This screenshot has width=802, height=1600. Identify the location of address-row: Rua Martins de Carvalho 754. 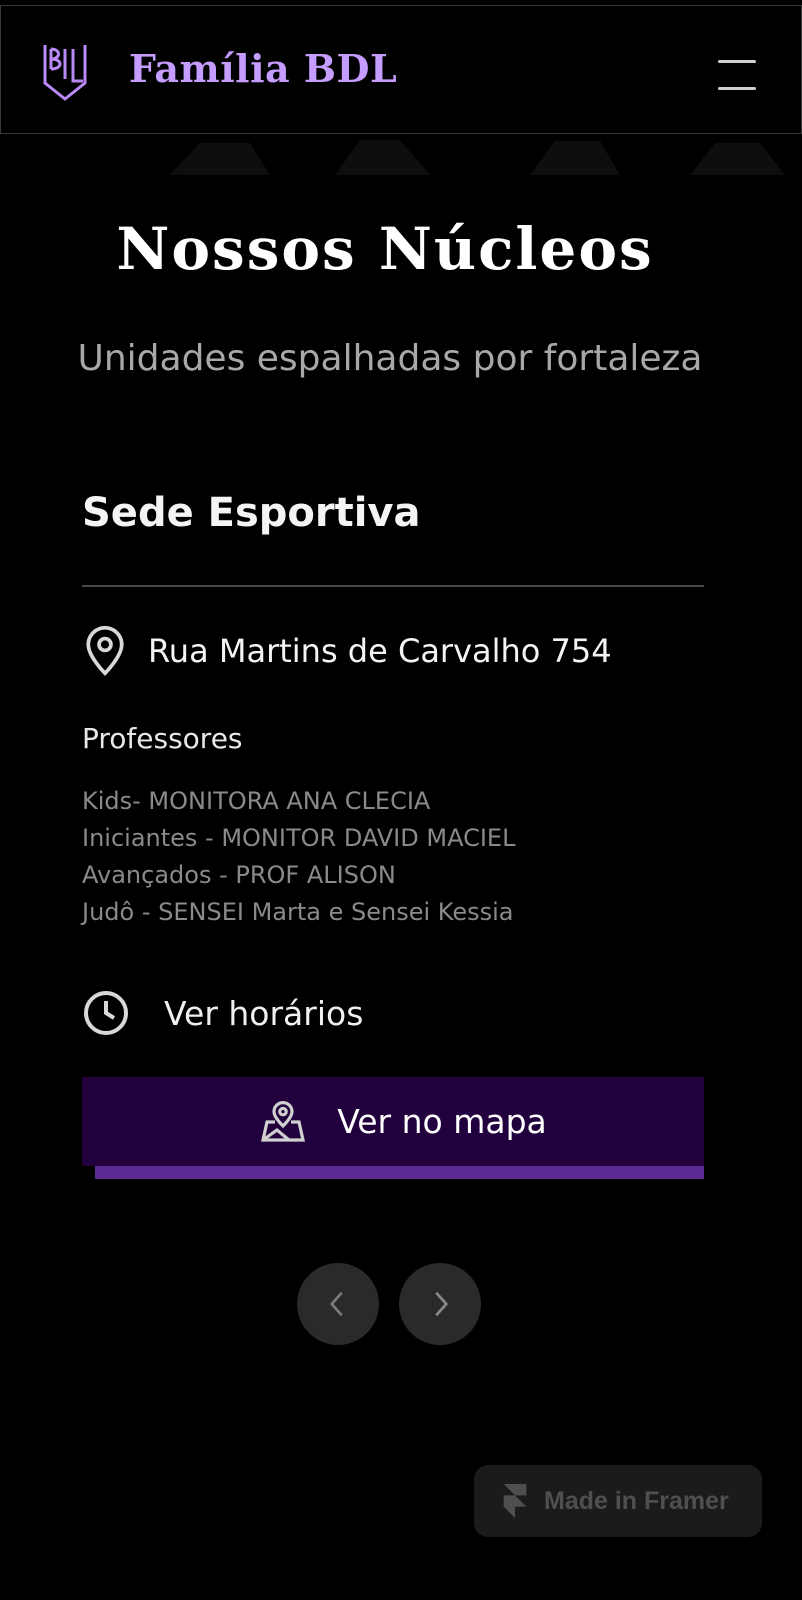
(347, 651).